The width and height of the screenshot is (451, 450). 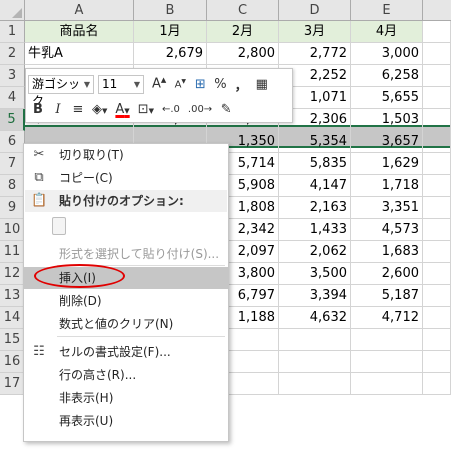 What do you see at coordinates (315, 164) in the screenshot?
I see `cell-d7: 5,835` at bounding box center [315, 164].